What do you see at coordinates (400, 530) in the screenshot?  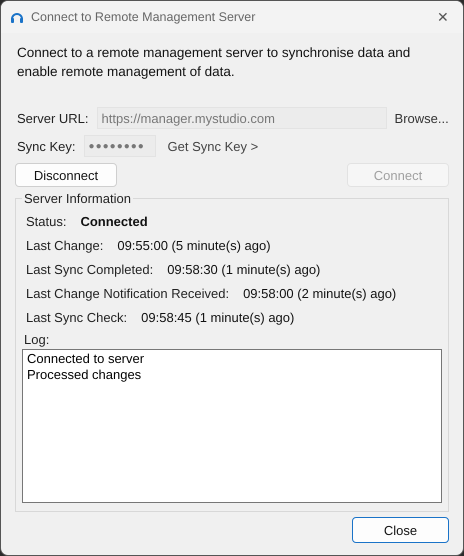 I see `close-button: Close` at bounding box center [400, 530].